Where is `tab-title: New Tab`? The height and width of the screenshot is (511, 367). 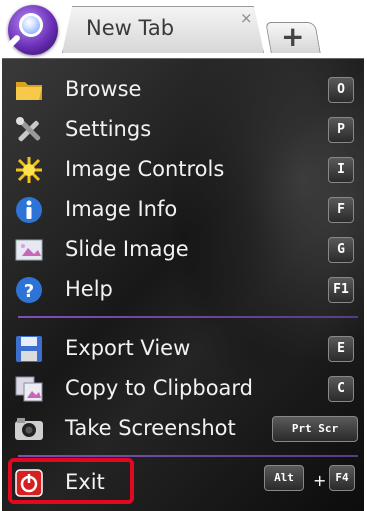 tab-title: New Tab is located at coordinates (130, 28).